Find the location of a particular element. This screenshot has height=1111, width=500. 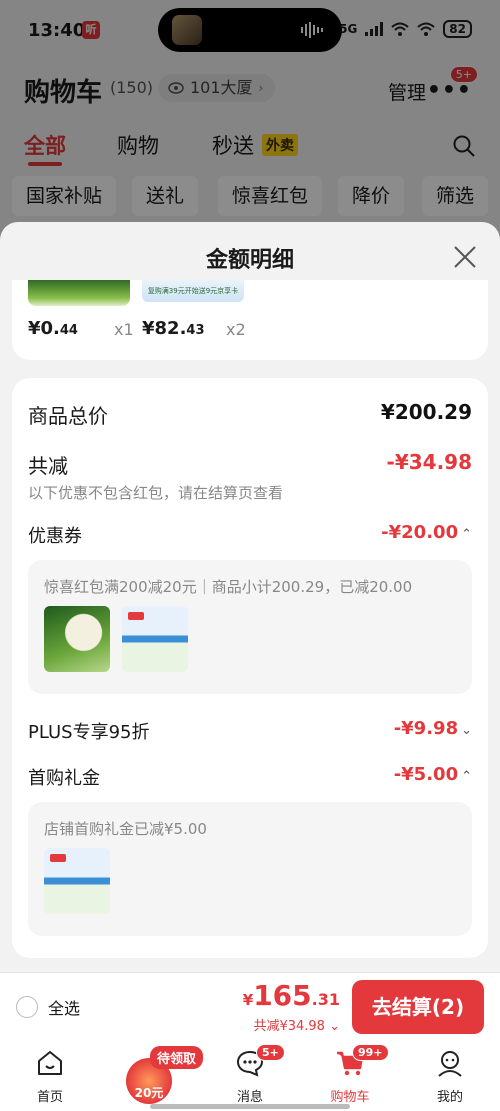

first-gift-value-toggle: -¥5.00 ⌃ is located at coordinates (433, 774).